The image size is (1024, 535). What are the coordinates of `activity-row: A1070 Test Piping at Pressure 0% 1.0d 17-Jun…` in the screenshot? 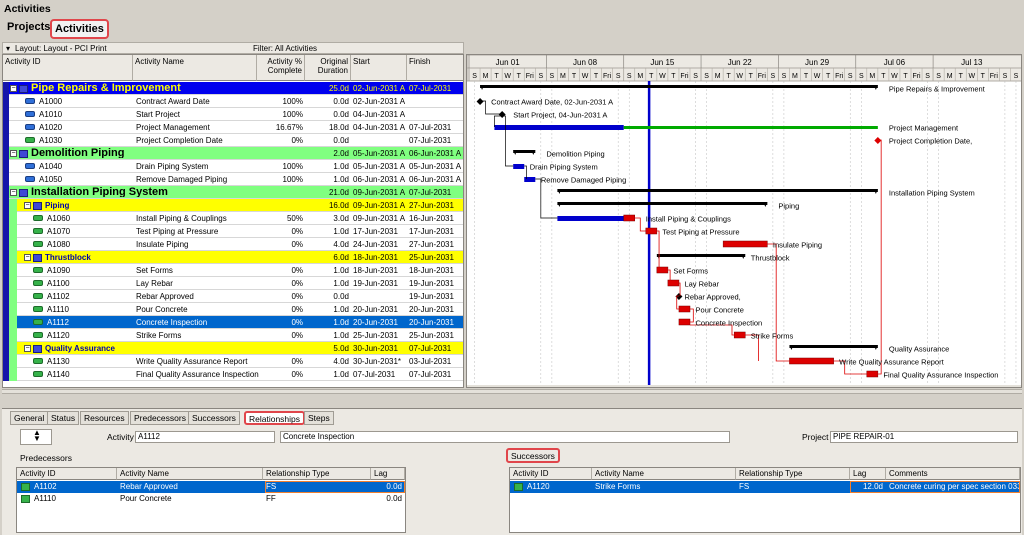 It's located at (233, 231).